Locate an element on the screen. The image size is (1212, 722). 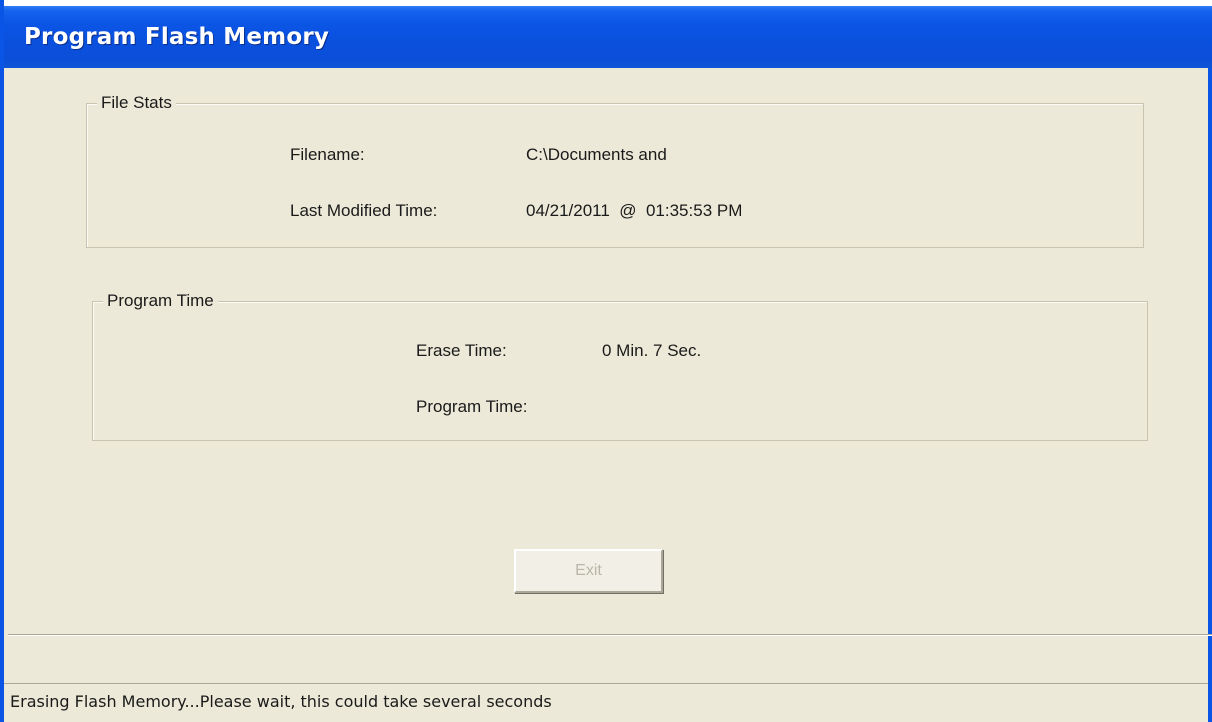
exit-button: Exit is located at coordinates (588, 571).